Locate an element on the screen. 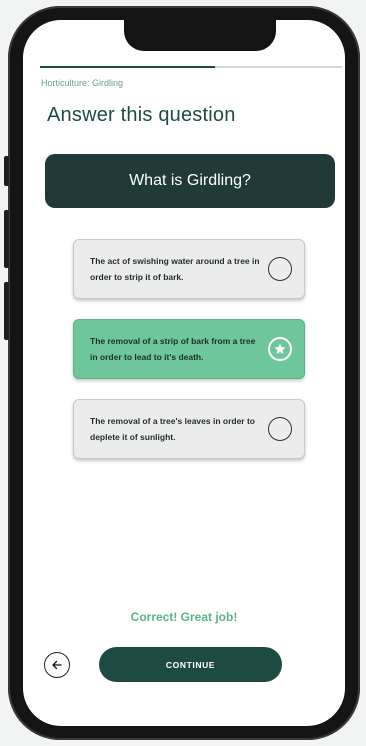  notch is located at coordinates (200, 35).